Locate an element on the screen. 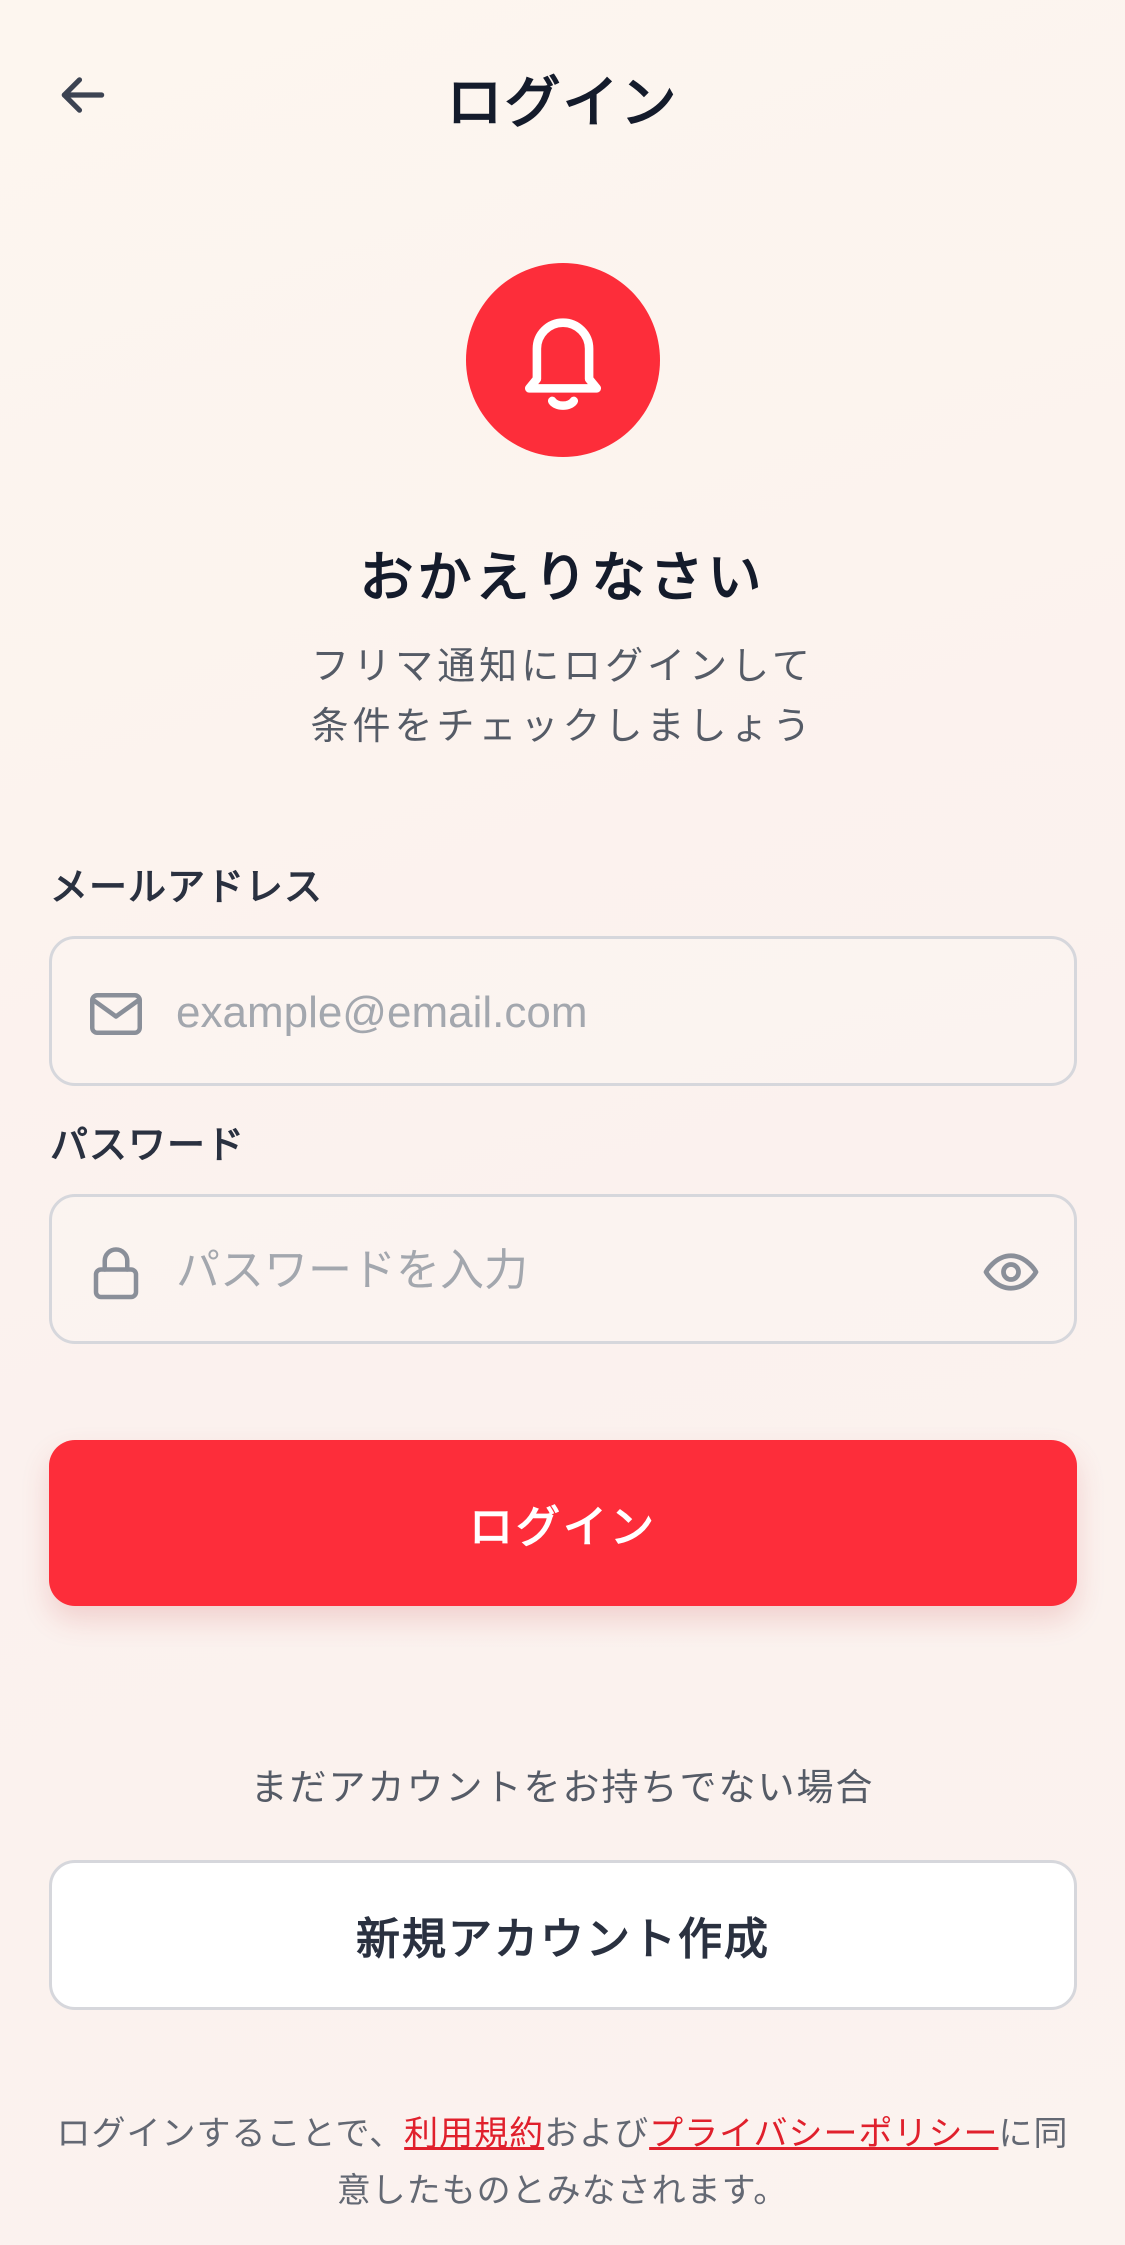  no-account-prompt: まだアカウントをお持ちでない場合 is located at coordinates (562, 1787).